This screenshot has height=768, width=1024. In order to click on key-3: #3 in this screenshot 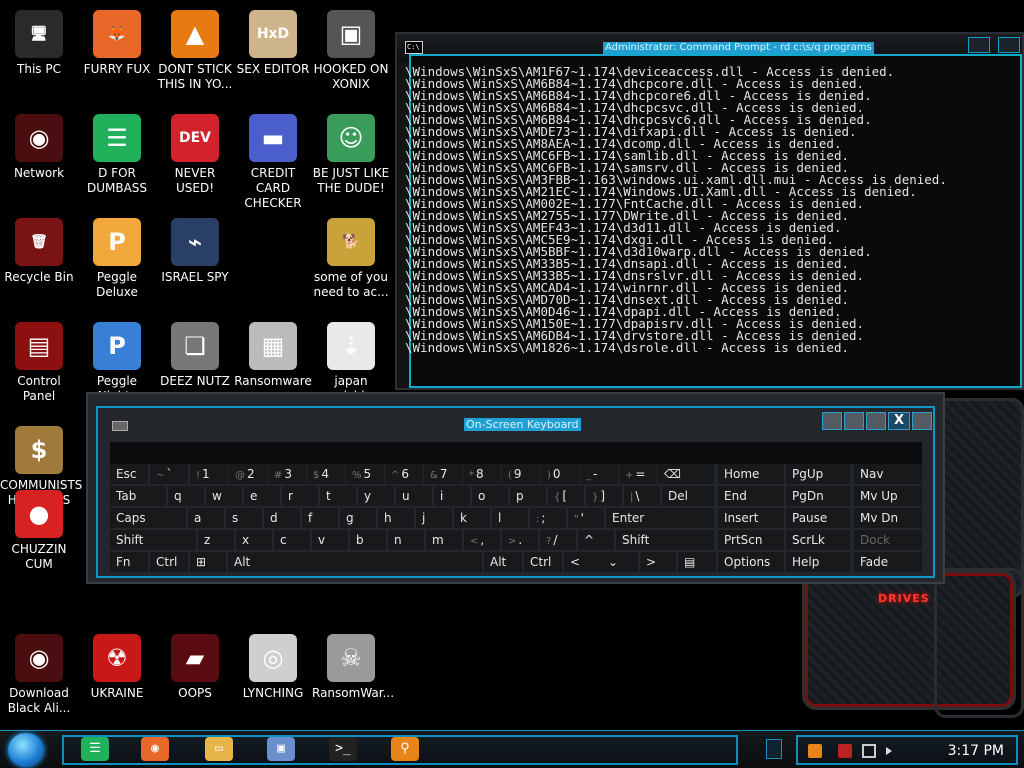, I will do `click(287, 474)`.